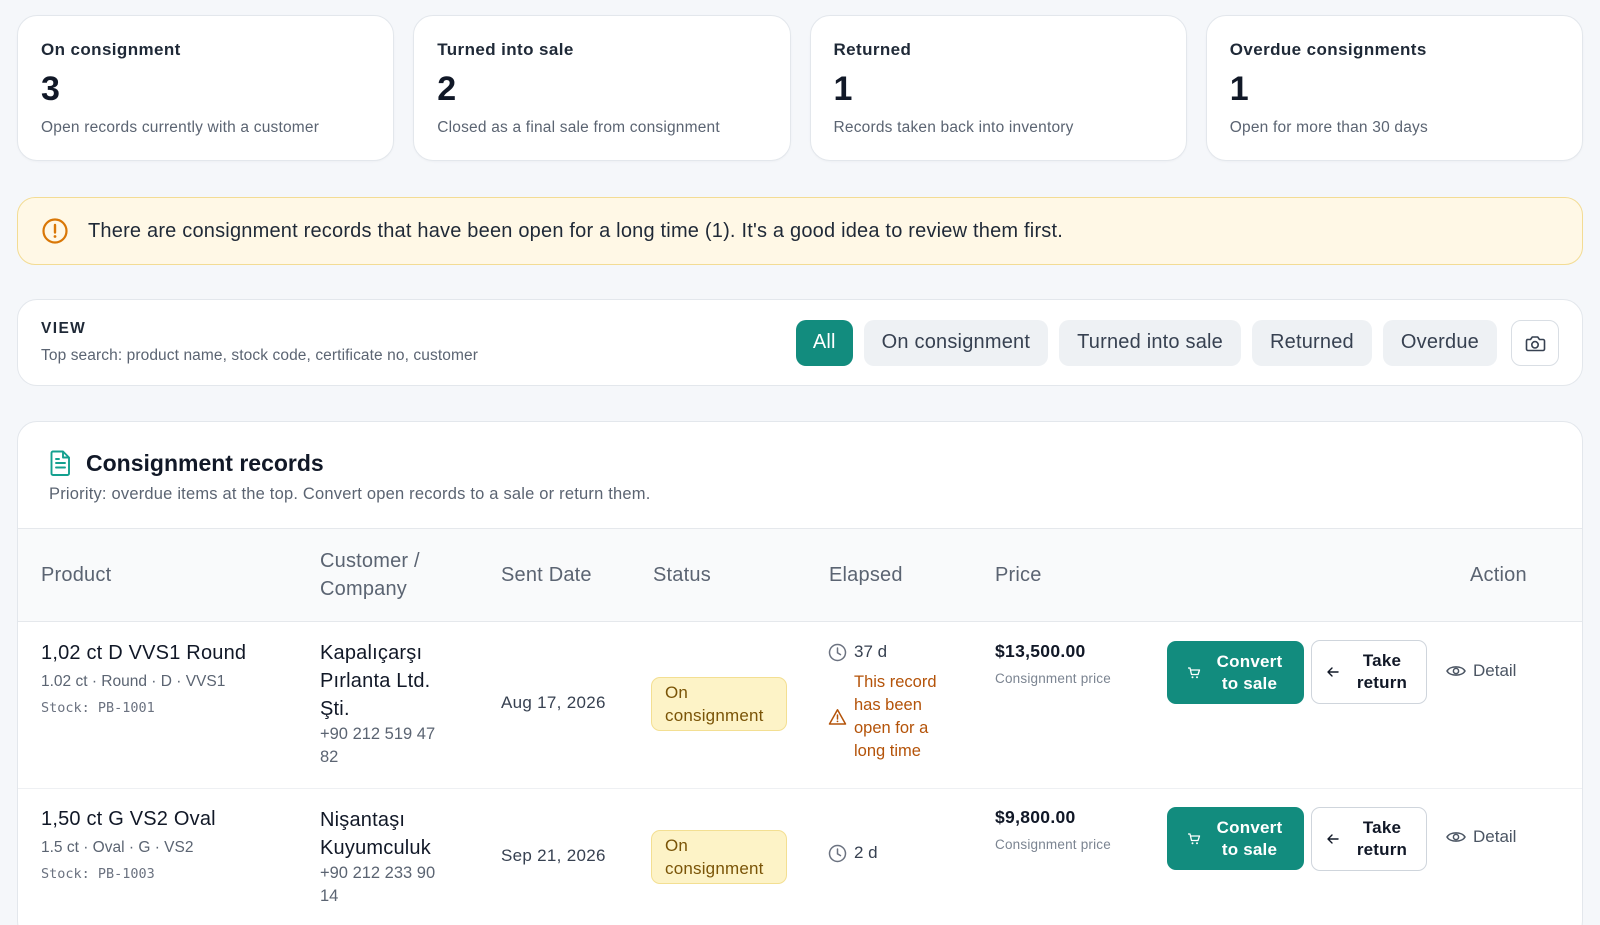 The height and width of the screenshot is (925, 1600). Describe the element at coordinates (505, 49) in the screenshot. I see `stat-label: Turned into sale` at that location.